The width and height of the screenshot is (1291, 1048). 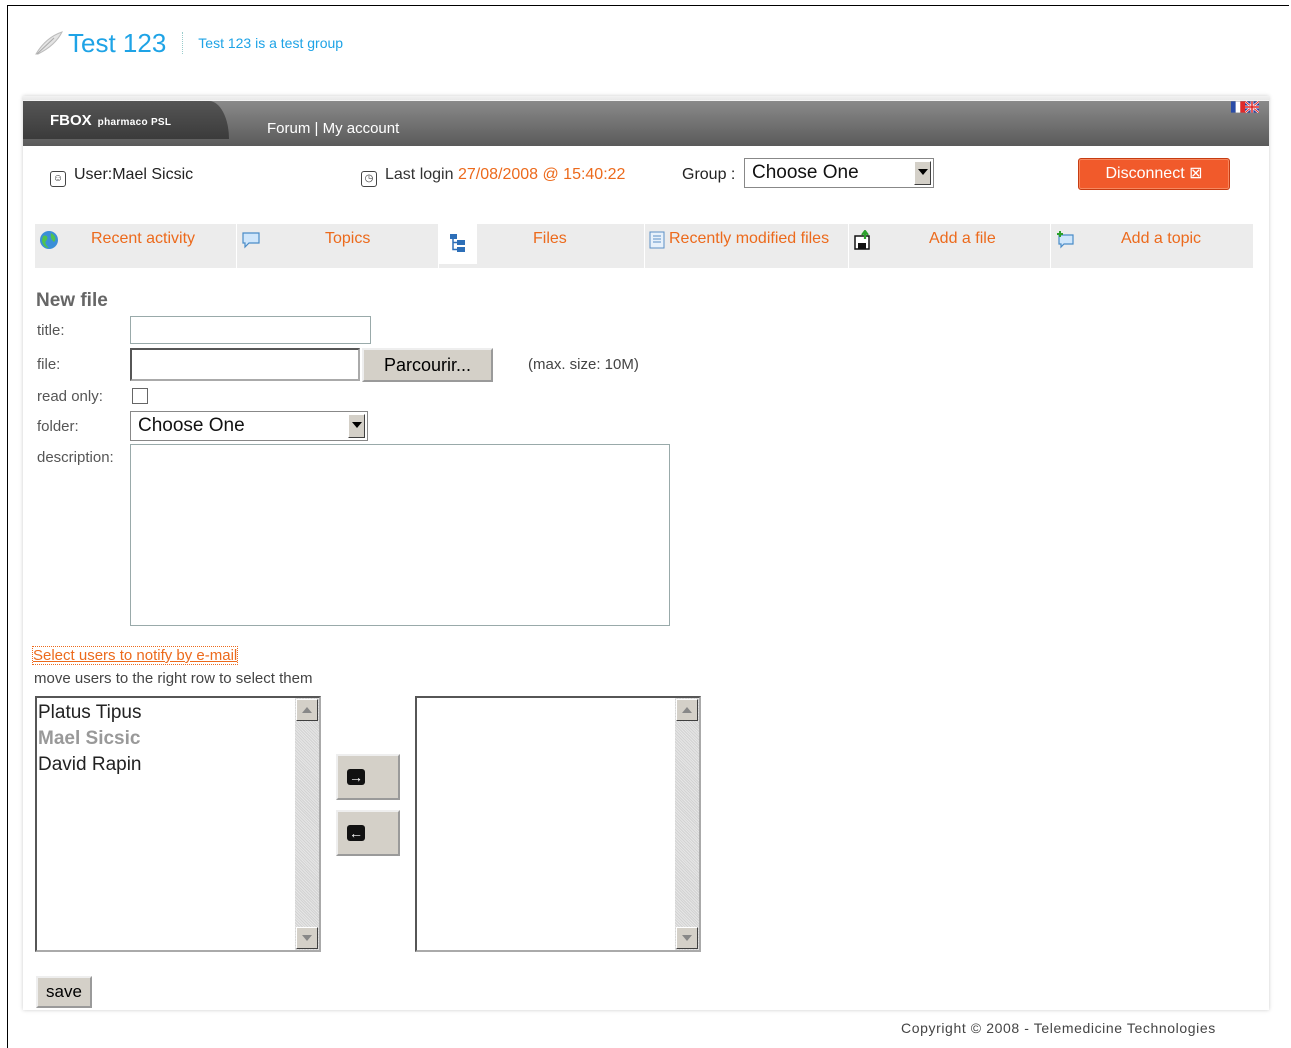 I want to click on file-input, so click(x=245, y=364).